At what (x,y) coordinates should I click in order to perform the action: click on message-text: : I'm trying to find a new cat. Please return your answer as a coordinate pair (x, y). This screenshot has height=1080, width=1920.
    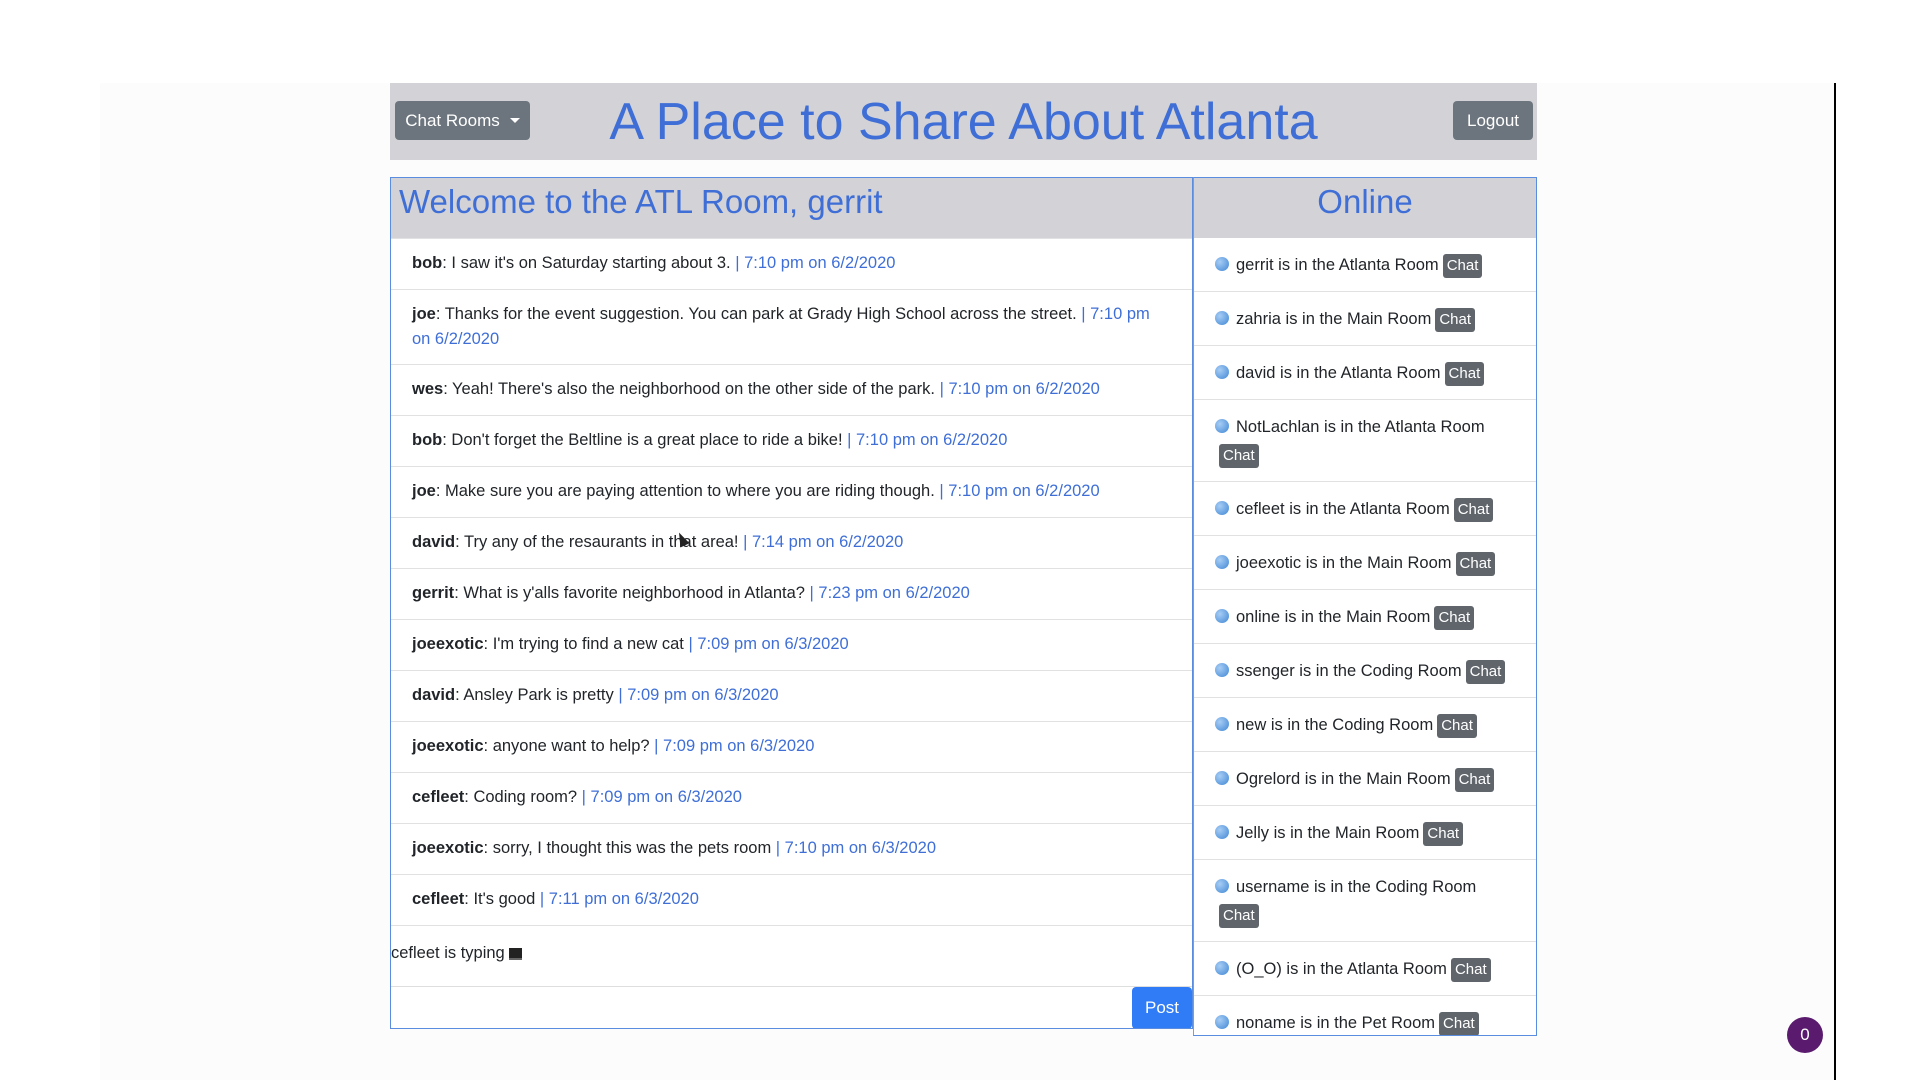
    Looking at the image, I should click on (583, 644).